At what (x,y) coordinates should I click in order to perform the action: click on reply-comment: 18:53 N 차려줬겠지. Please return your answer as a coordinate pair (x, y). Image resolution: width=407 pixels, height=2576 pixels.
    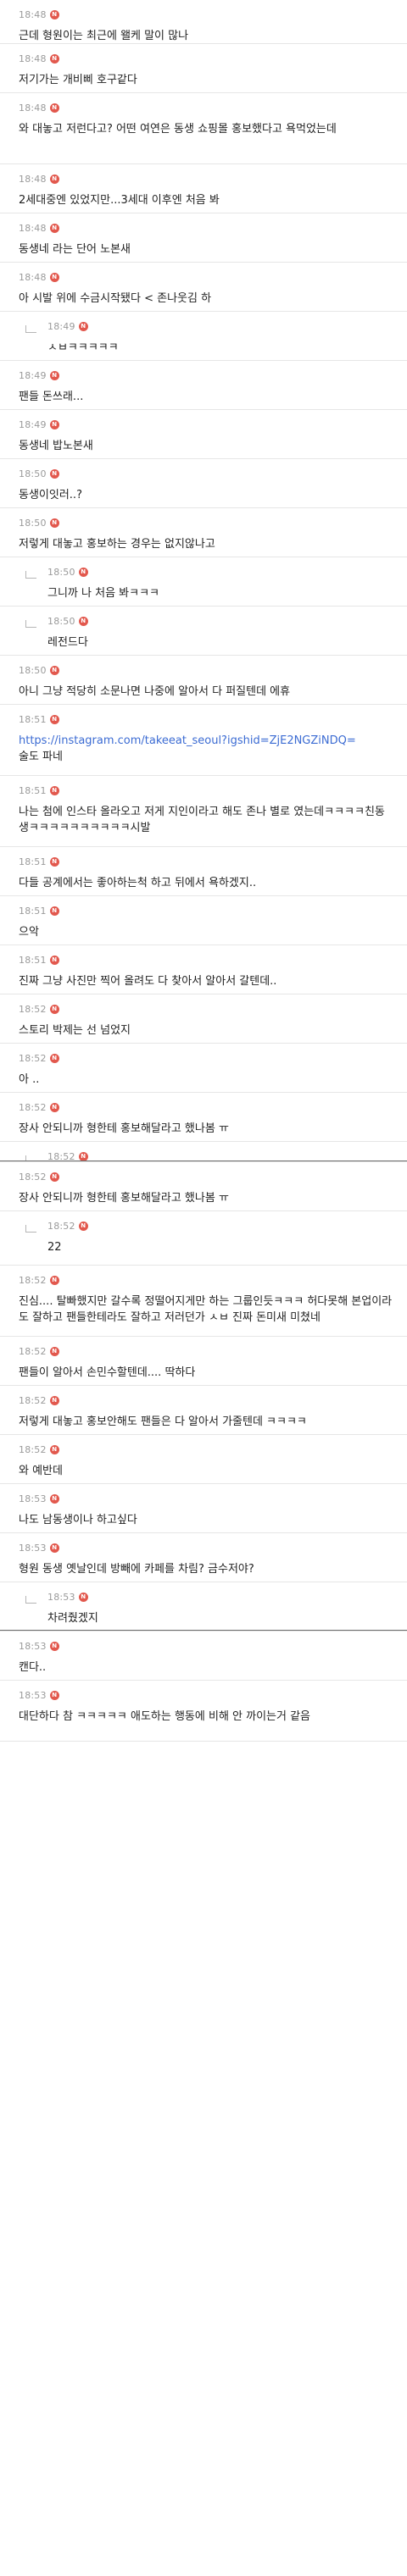
    Looking at the image, I should click on (203, 1606).